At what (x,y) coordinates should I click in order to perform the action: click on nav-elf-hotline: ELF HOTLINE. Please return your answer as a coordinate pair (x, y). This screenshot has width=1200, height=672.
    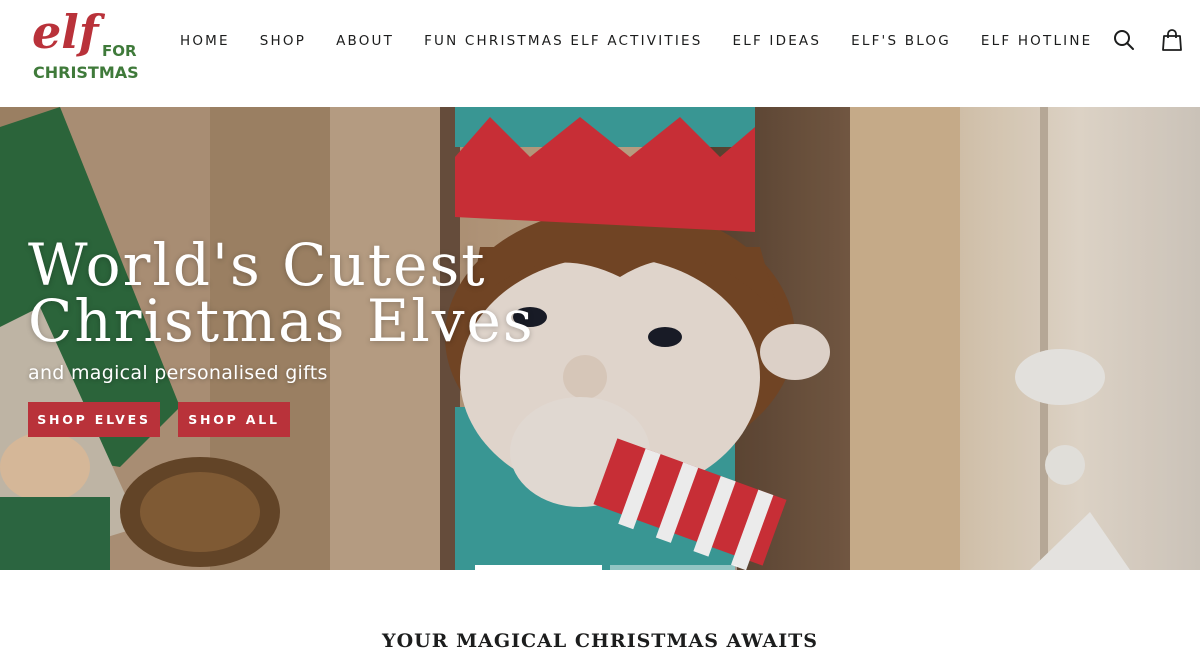
    Looking at the image, I should click on (1036, 41).